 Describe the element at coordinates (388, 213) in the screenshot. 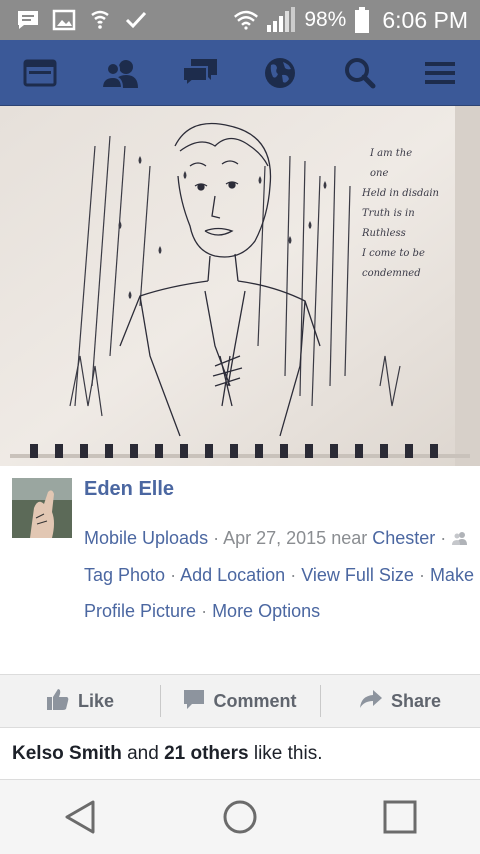

I see `handwriting-line-4: Truth is in` at that location.